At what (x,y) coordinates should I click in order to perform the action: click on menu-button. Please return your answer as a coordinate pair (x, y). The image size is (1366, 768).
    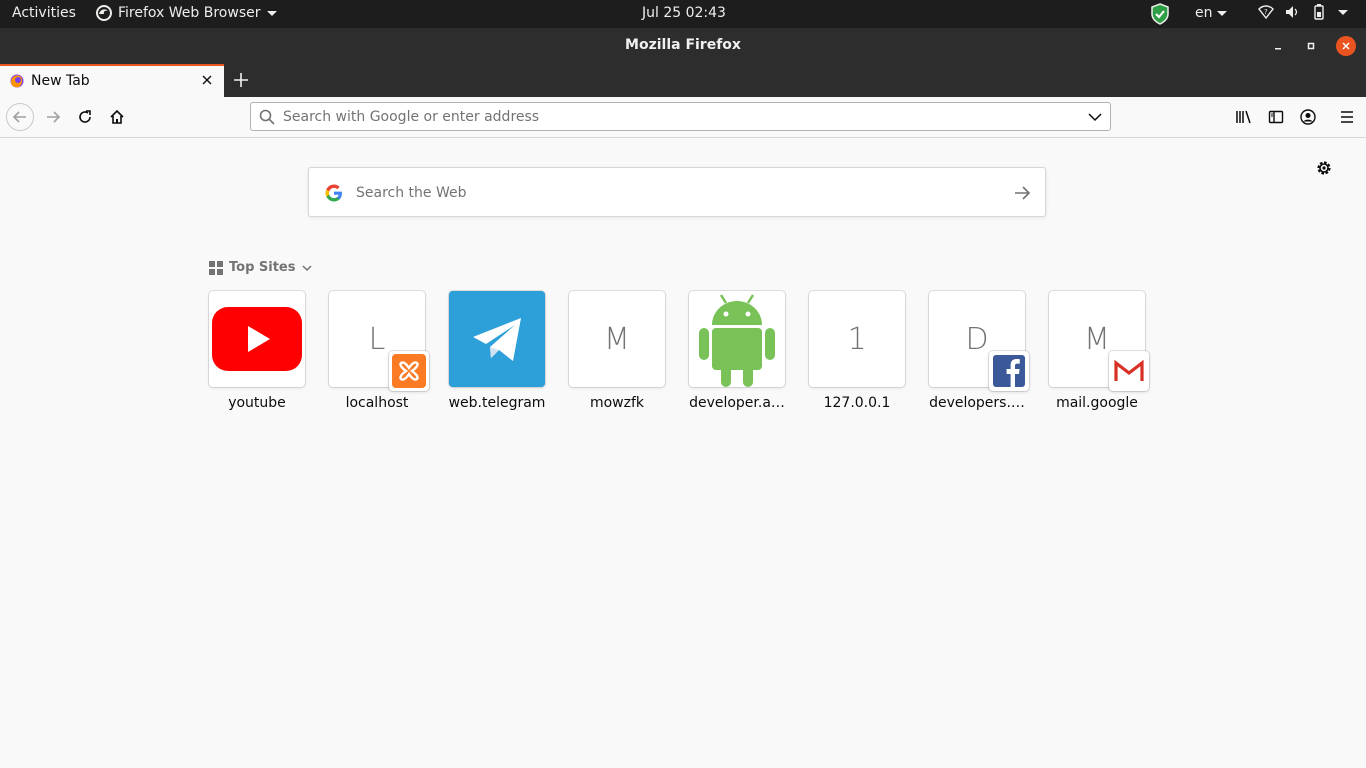
    Looking at the image, I should click on (1347, 117).